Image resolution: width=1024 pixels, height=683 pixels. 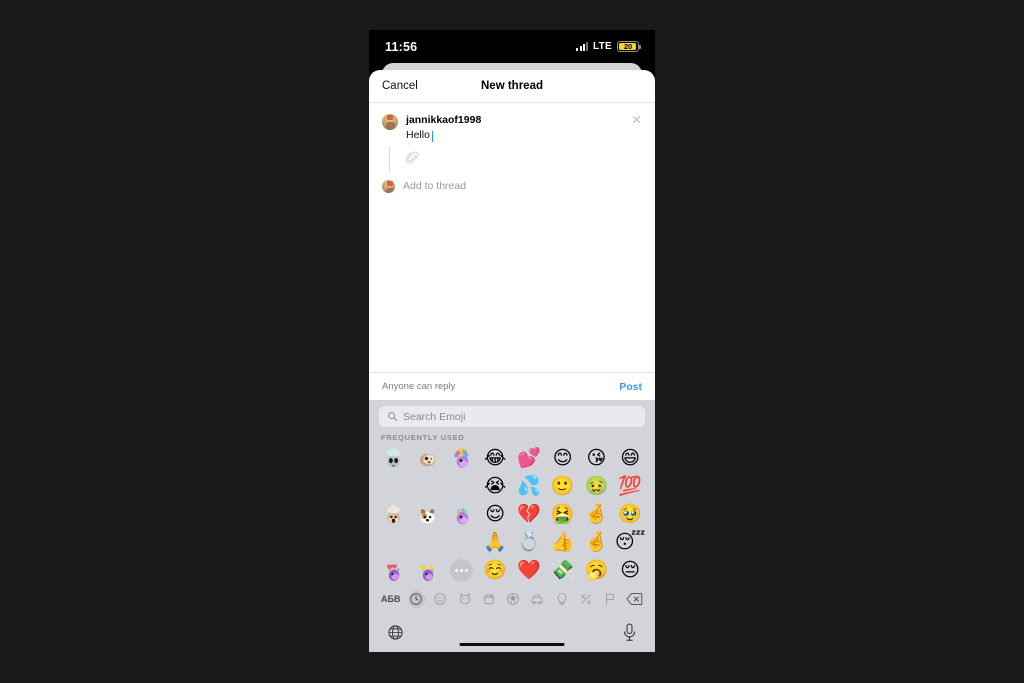 I want to click on category-label: АБВ, so click(x=391, y=599).